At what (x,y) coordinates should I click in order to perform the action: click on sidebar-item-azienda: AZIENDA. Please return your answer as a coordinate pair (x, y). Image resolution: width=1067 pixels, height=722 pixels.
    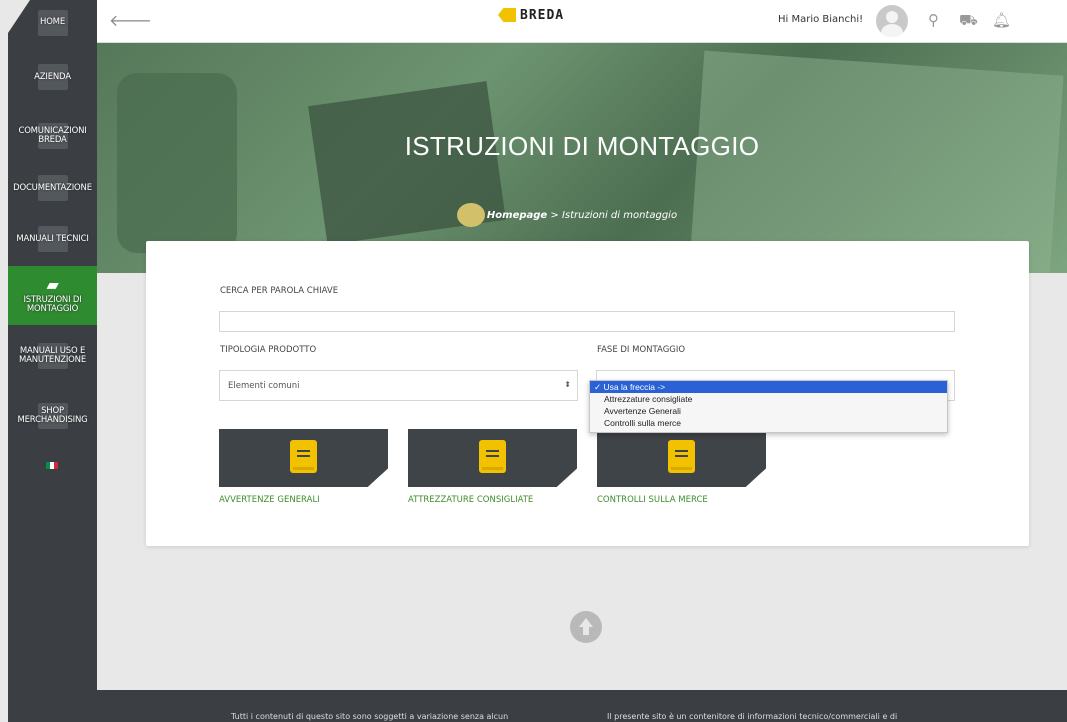
    Looking at the image, I should click on (52, 77).